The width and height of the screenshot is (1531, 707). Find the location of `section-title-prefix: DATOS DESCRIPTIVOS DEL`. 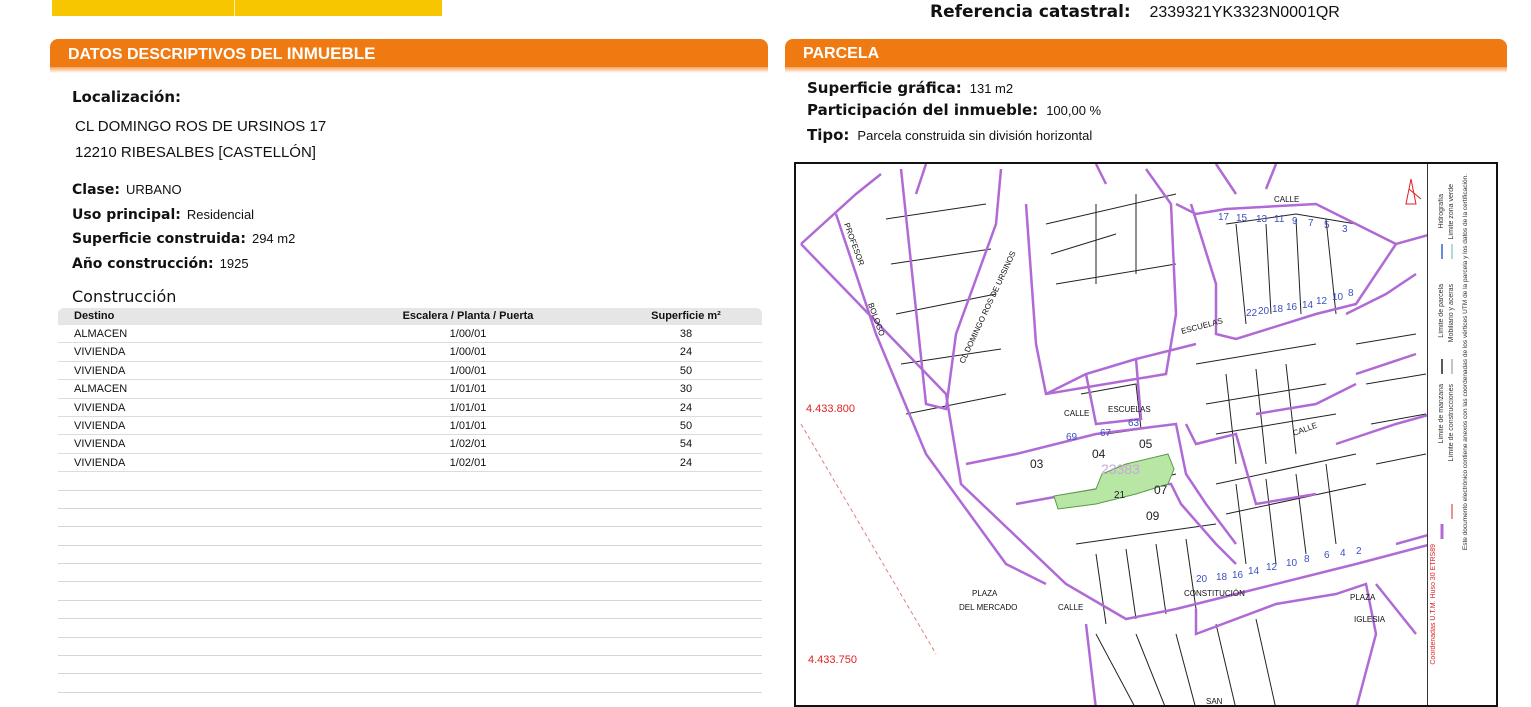

section-title-prefix: DATOS DESCRIPTIVOS DEL is located at coordinates (177, 54).